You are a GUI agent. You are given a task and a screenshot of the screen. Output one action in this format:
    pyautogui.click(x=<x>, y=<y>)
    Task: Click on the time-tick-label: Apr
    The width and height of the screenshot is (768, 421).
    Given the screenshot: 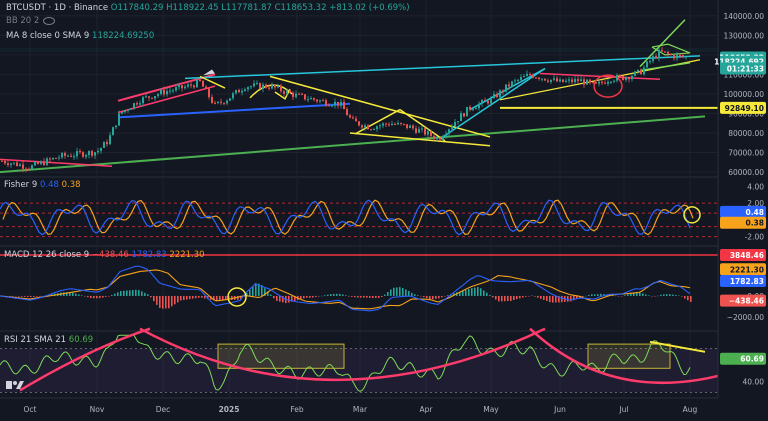 What is the action you would take?
    pyautogui.click(x=427, y=409)
    